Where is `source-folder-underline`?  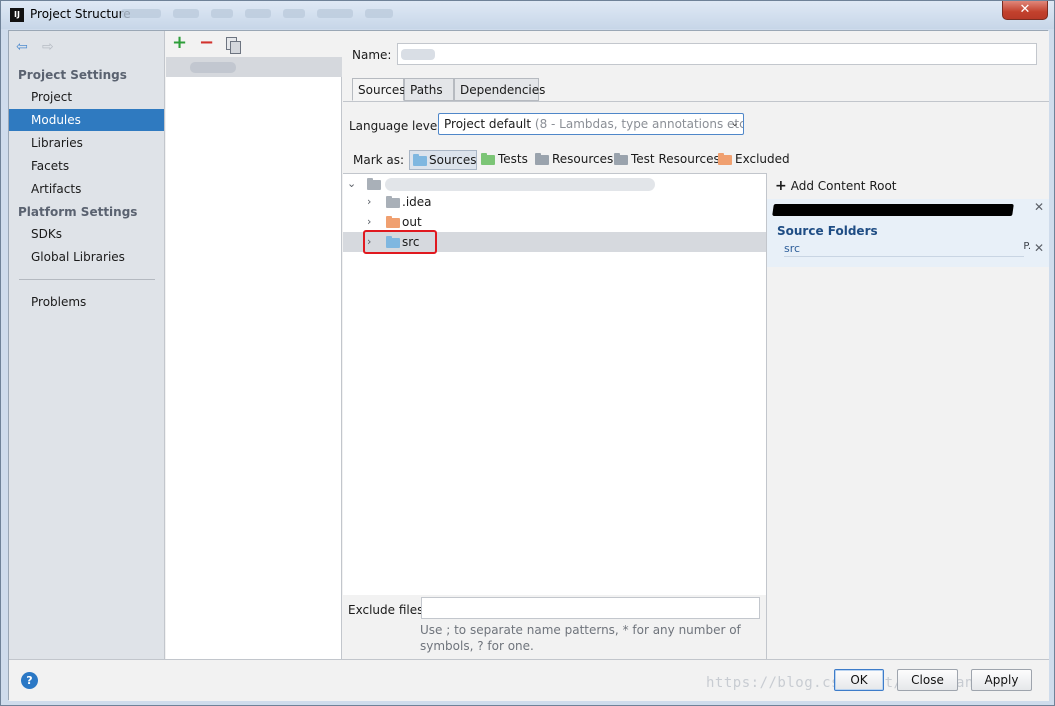
source-folder-underline is located at coordinates (904, 256).